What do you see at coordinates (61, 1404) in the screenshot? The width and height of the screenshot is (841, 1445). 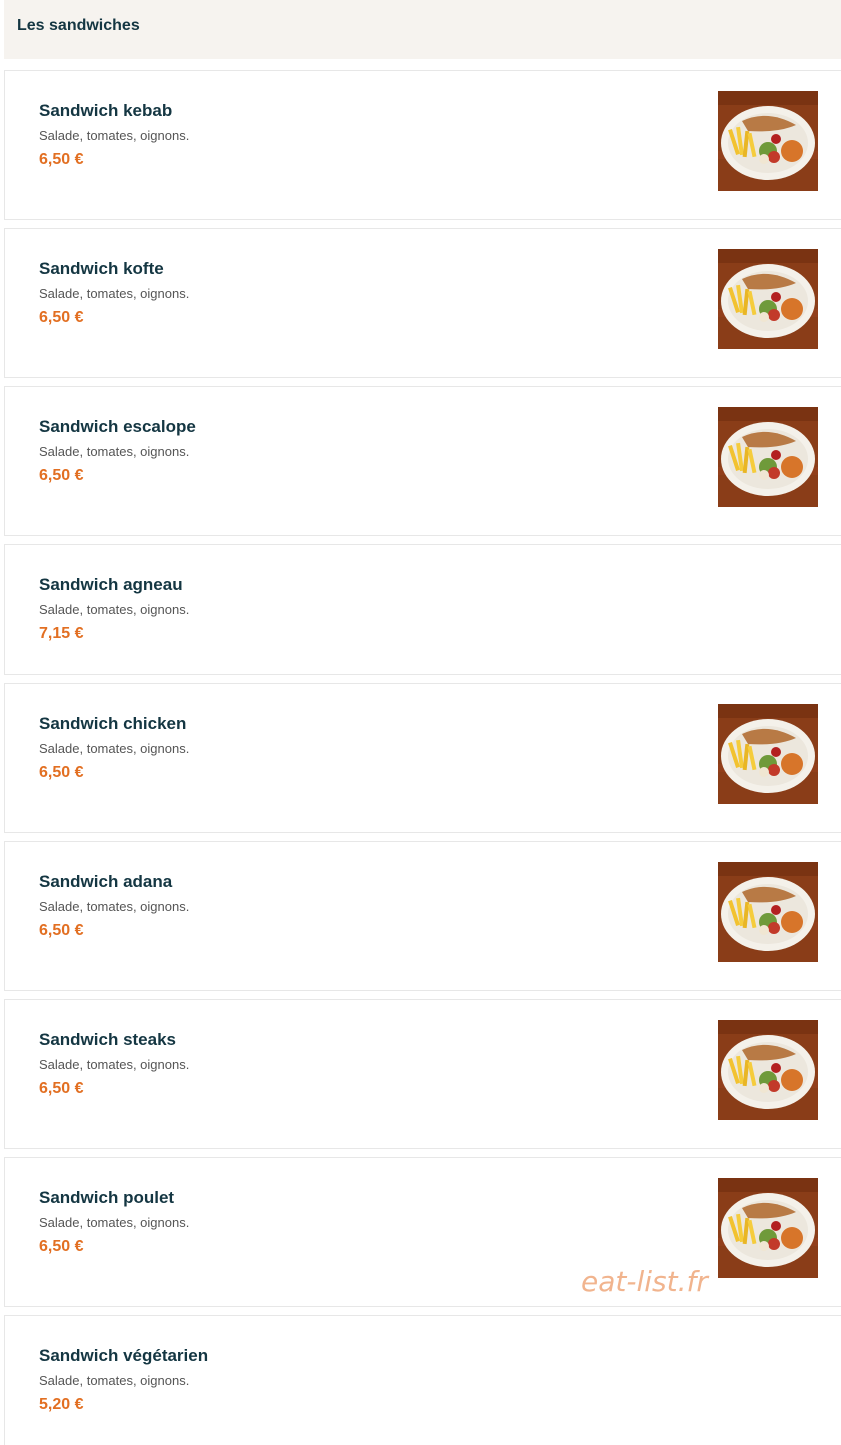 I see `menu-item-price: 5,20 €` at bounding box center [61, 1404].